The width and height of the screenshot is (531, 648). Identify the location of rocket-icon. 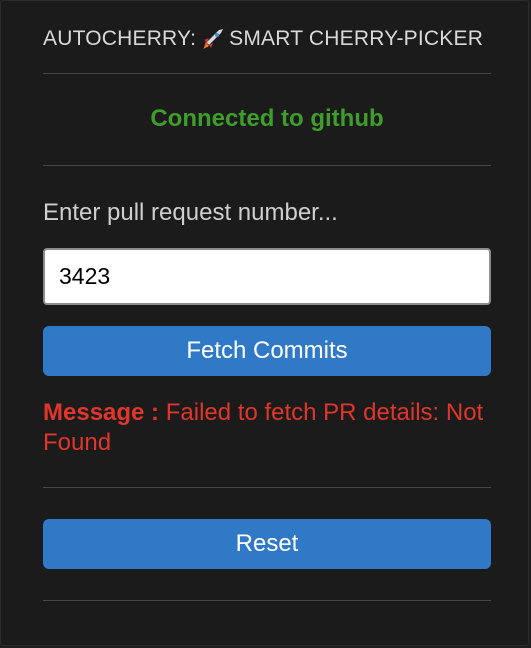
(213, 39).